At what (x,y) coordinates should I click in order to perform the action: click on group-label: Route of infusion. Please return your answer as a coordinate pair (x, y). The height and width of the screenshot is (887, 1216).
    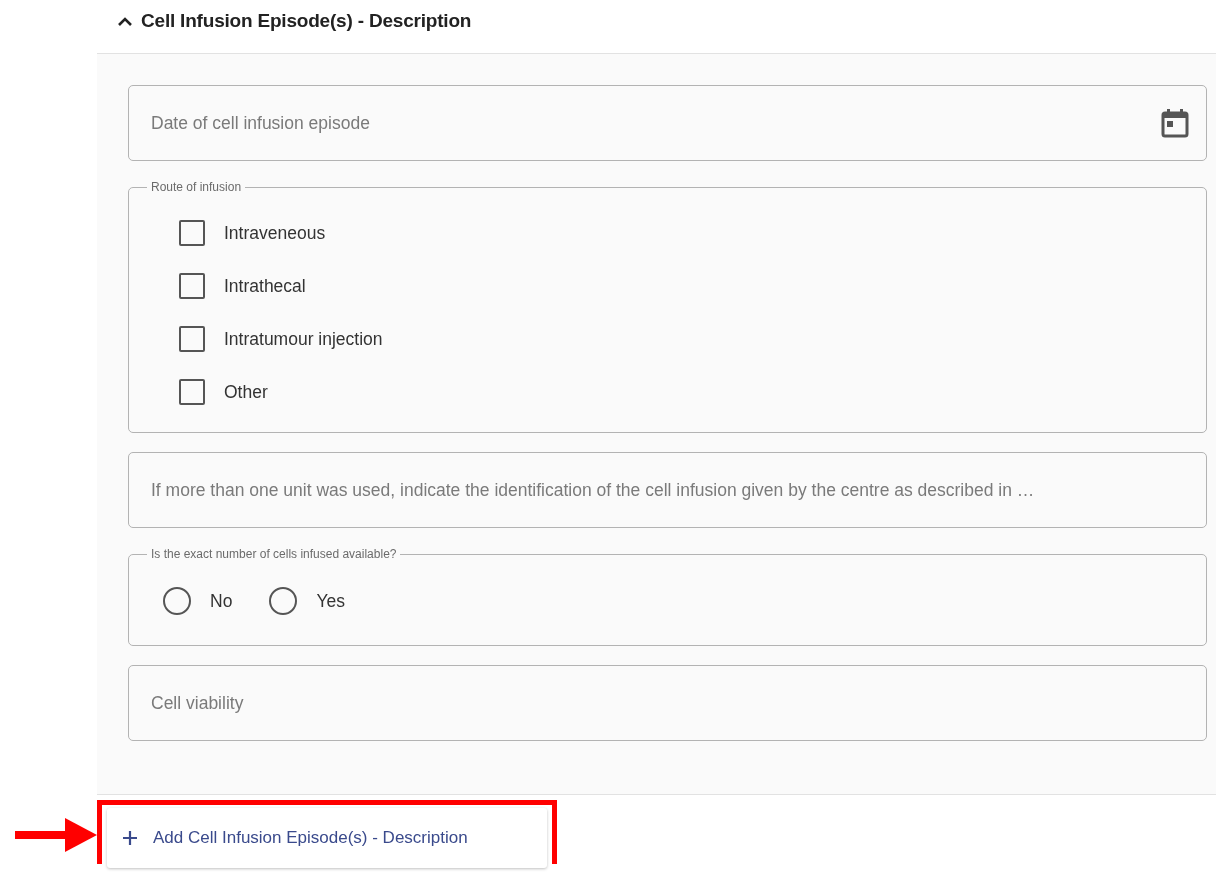
    Looking at the image, I should click on (196, 187).